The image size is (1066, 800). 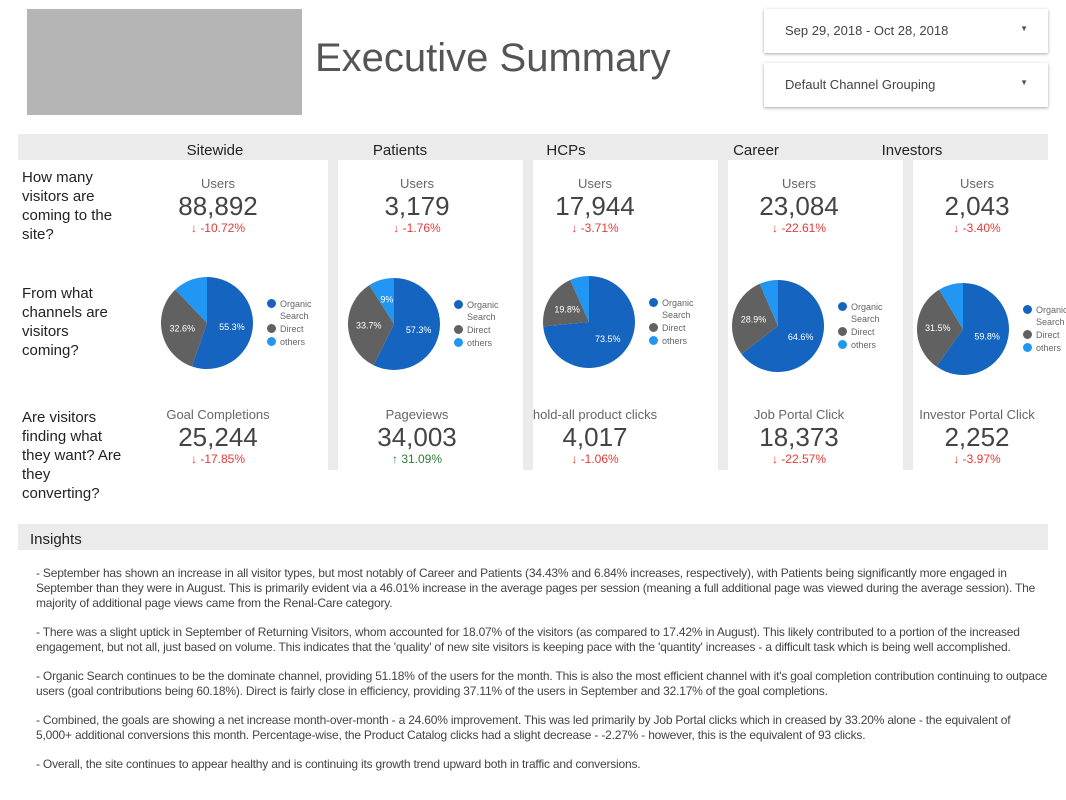 I want to click on goal-metric: hold-all product clicks 4,017 ↓ -1.06%, so click(x=595, y=436).